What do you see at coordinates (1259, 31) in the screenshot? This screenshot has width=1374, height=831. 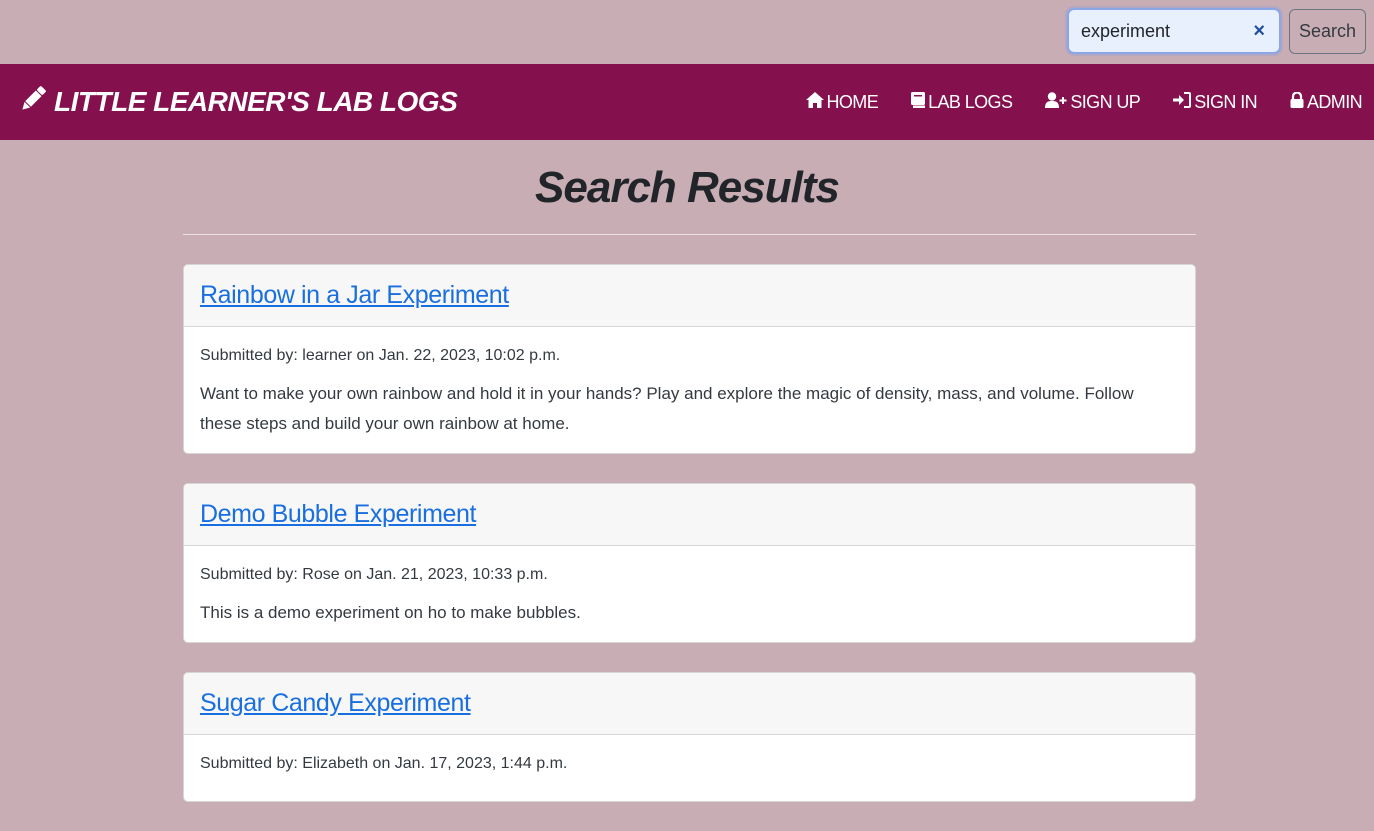 I see `clear-icon: ×` at bounding box center [1259, 31].